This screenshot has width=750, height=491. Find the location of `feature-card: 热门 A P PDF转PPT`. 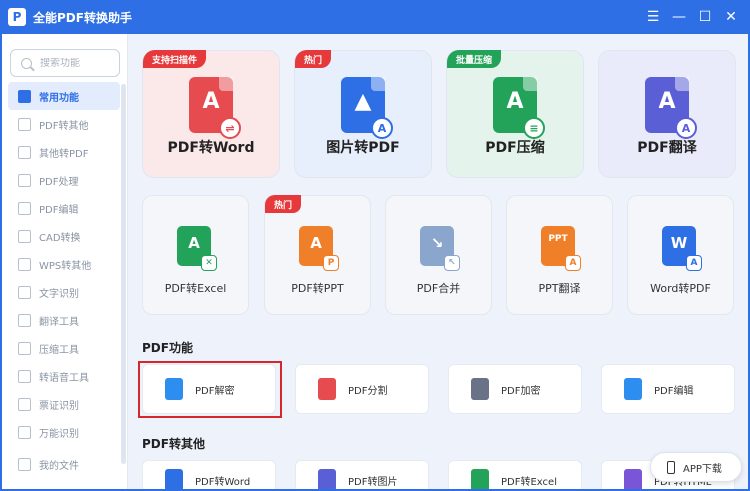

feature-card: 热门 A P PDF转PPT is located at coordinates (317, 255).